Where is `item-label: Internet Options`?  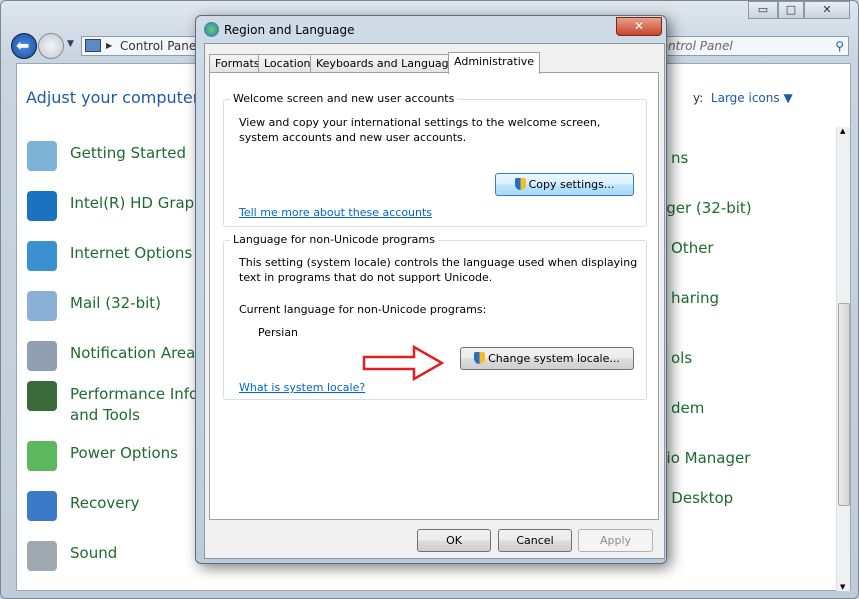 item-label: Internet Options is located at coordinates (131, 253).